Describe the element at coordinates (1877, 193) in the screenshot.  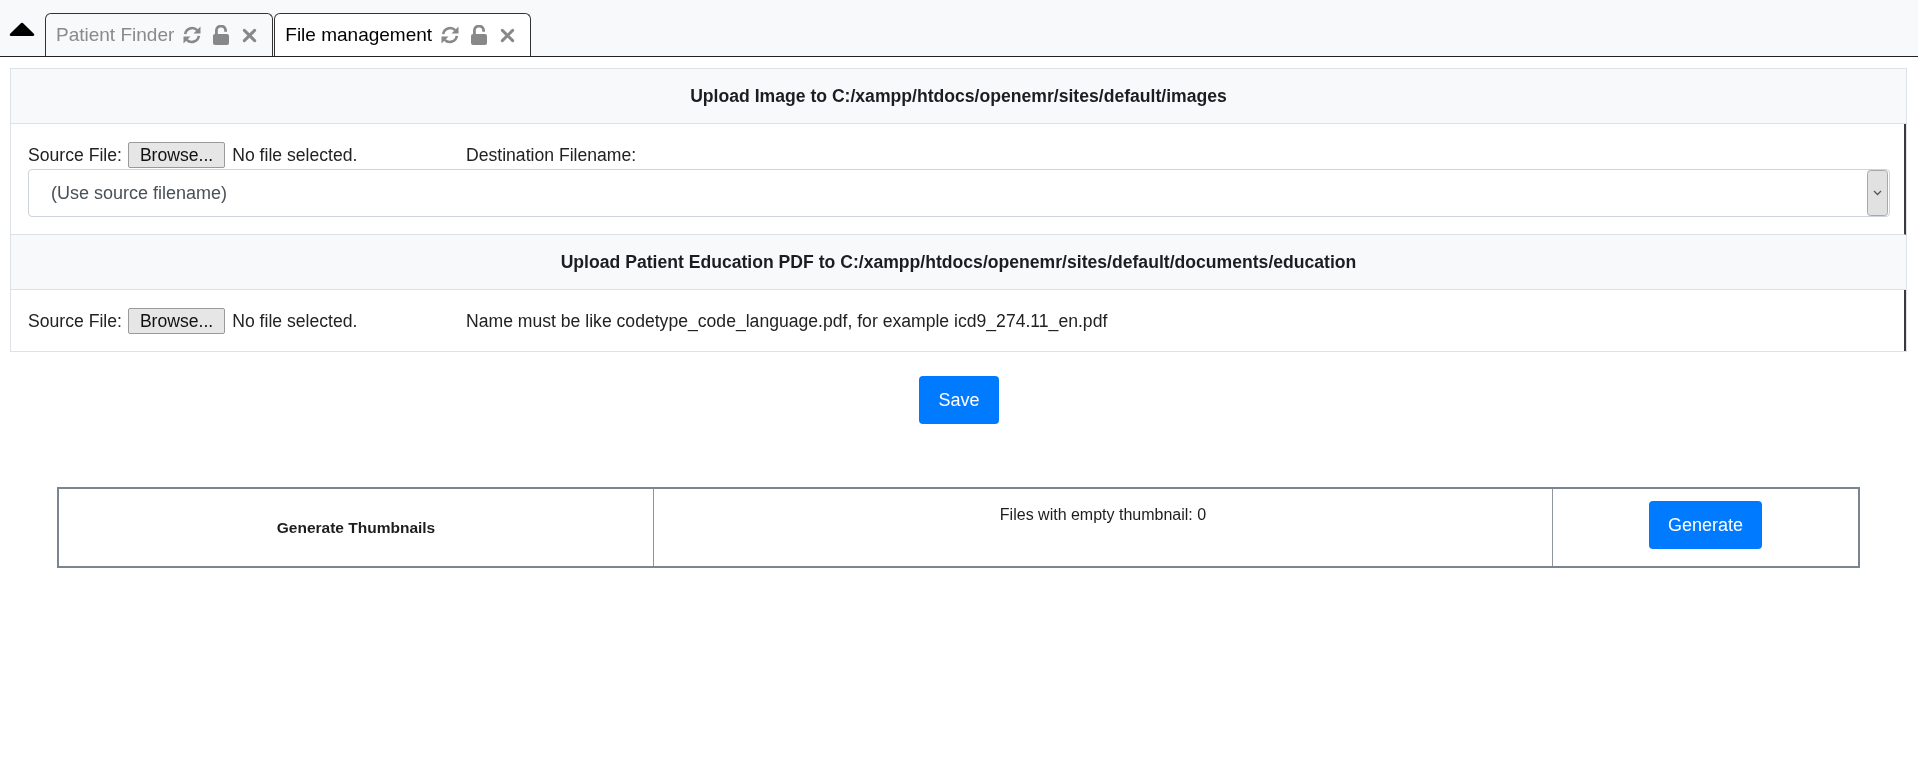
I see `chevron-down-icon` at that location.